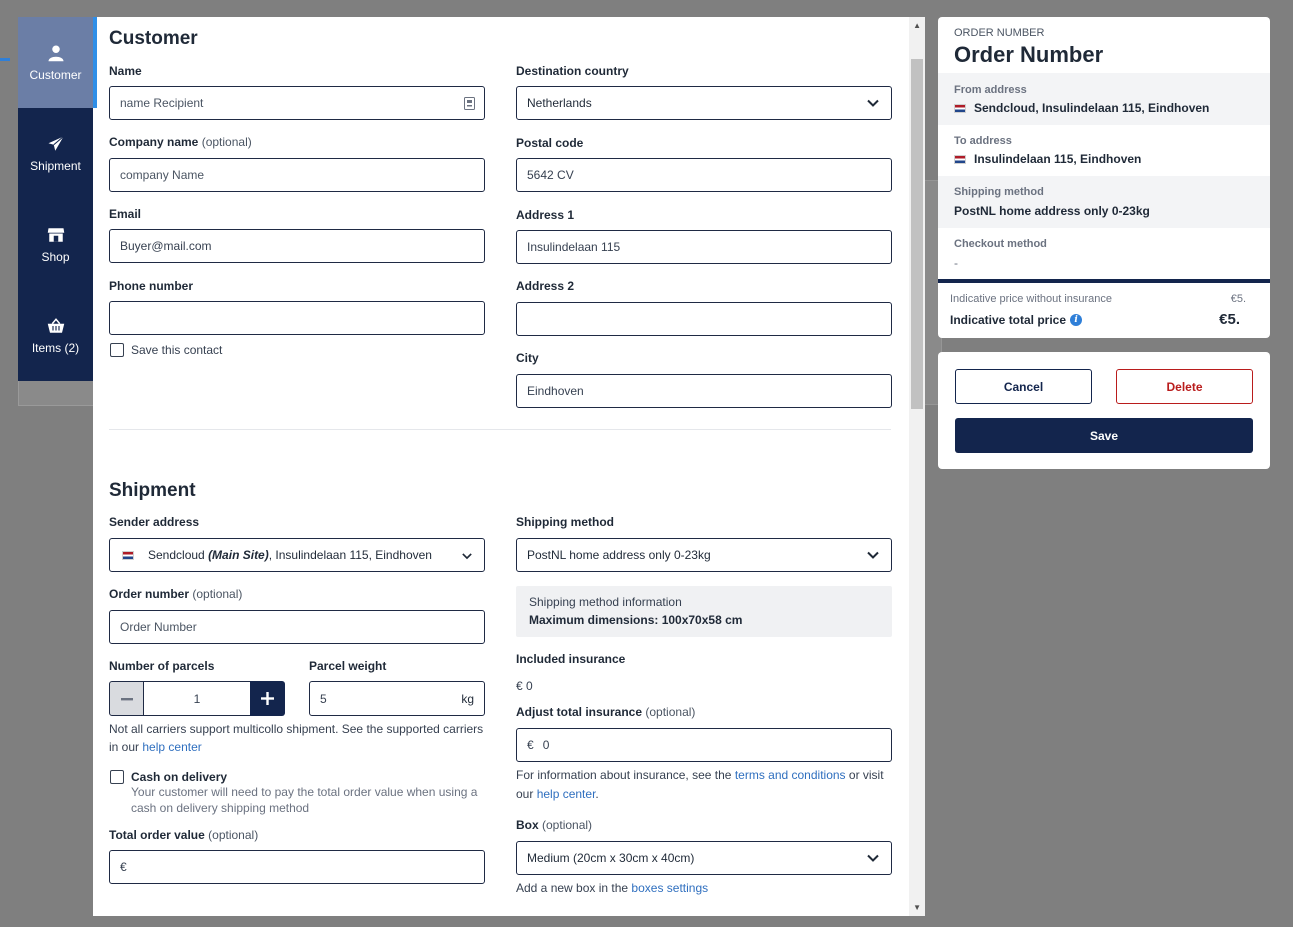  I want to click on decrement-button, so click(126, 698).